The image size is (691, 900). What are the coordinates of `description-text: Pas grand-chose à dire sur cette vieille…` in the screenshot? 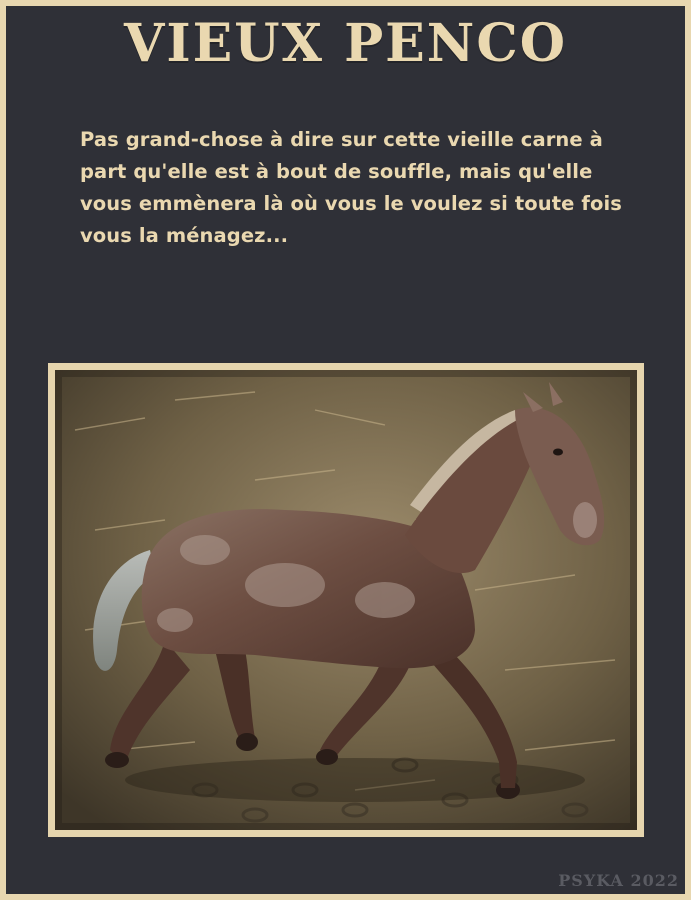 It's located at (351, 187).